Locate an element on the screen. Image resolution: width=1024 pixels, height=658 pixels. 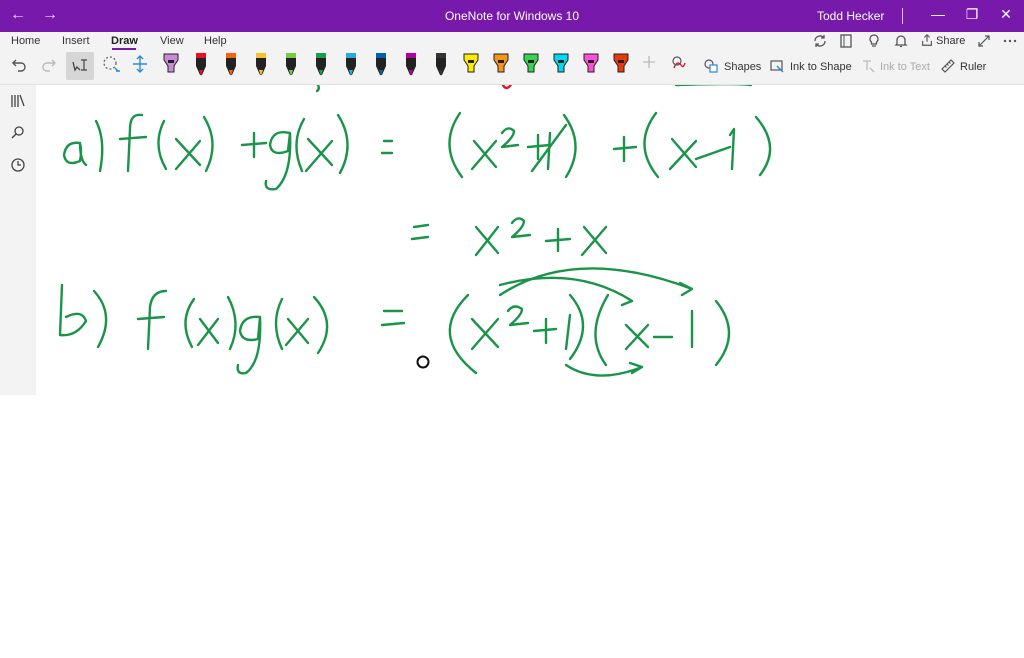
tab-help: Help is located at coordinates (215, 41).